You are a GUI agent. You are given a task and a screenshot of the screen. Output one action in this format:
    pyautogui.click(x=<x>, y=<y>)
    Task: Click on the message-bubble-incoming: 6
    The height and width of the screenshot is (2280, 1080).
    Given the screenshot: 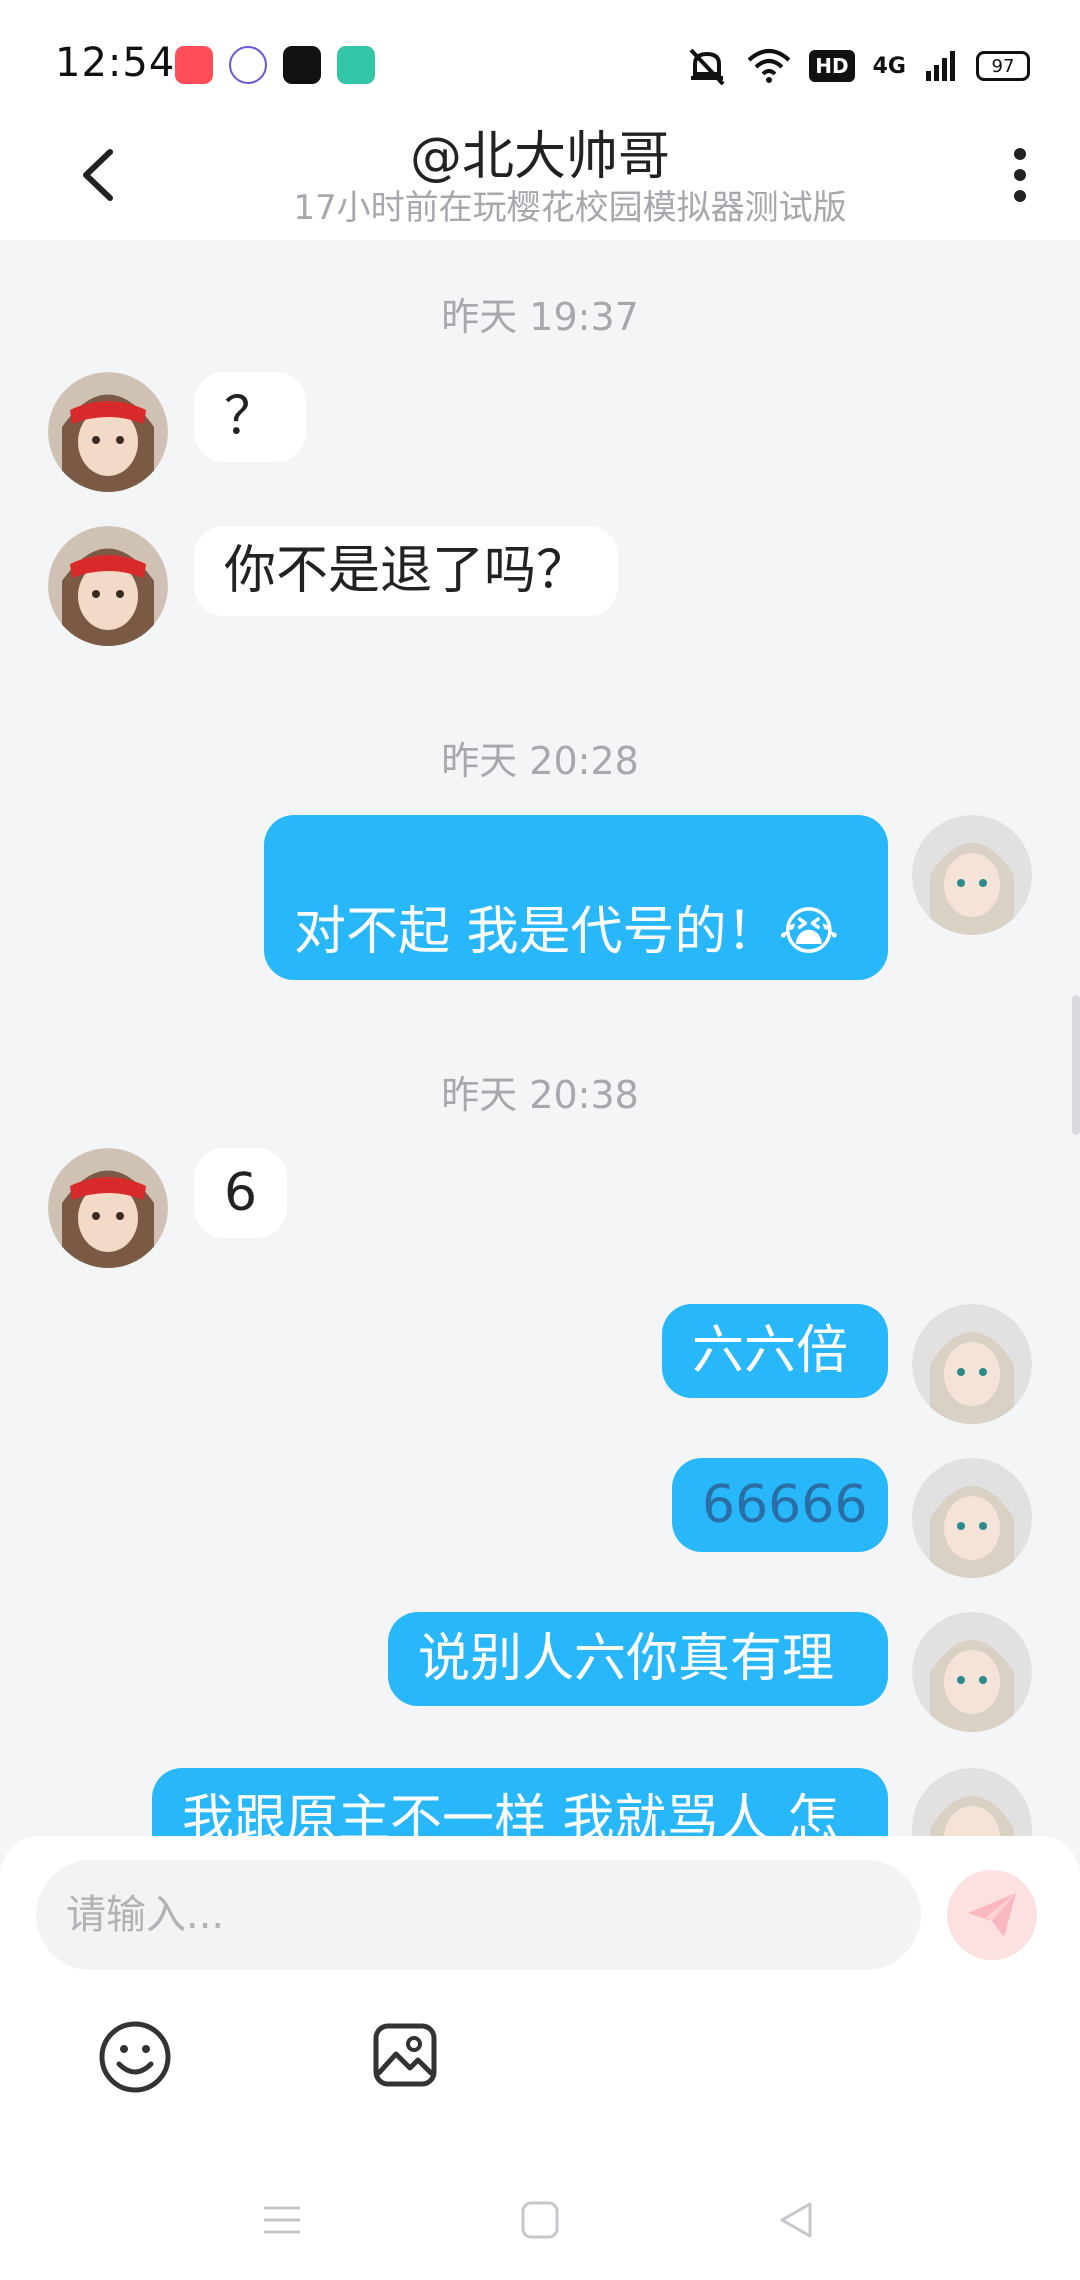 What is the action you would take?
    pyautogui.click(x=241, y=1193)
    